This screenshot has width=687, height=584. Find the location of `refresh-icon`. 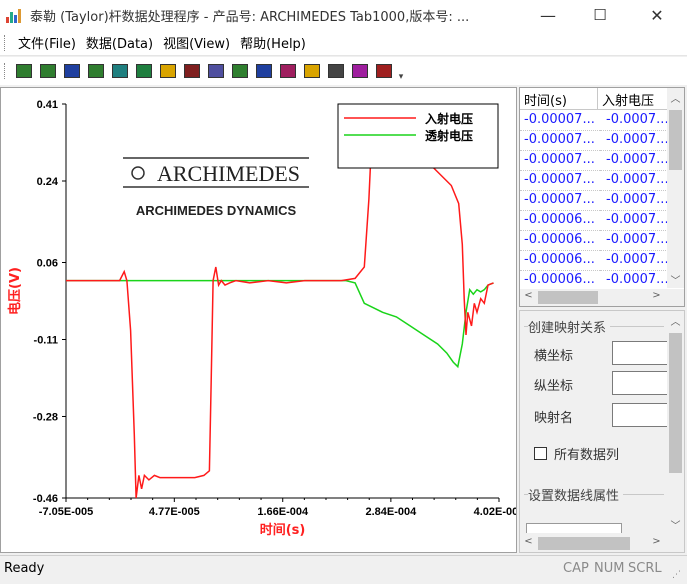

refresh-icon is located at coordinates (240, 71).